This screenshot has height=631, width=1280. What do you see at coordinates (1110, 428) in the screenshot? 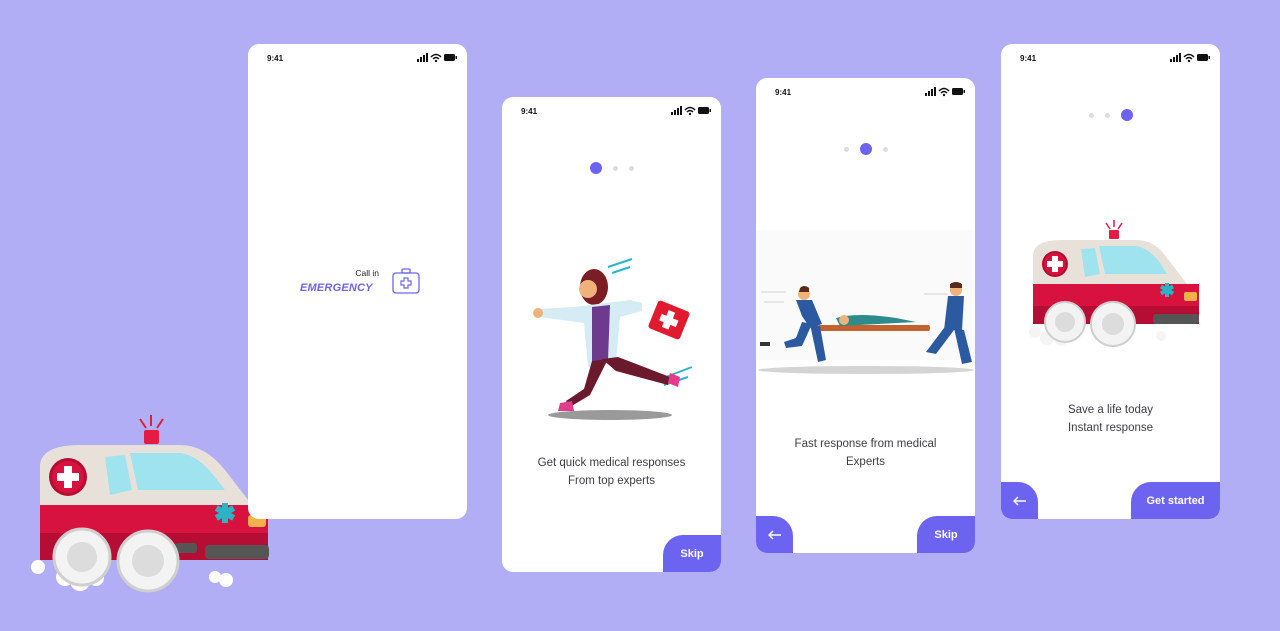
I see `caption-line-2: Instant response` at bounding box center [1110, 428].